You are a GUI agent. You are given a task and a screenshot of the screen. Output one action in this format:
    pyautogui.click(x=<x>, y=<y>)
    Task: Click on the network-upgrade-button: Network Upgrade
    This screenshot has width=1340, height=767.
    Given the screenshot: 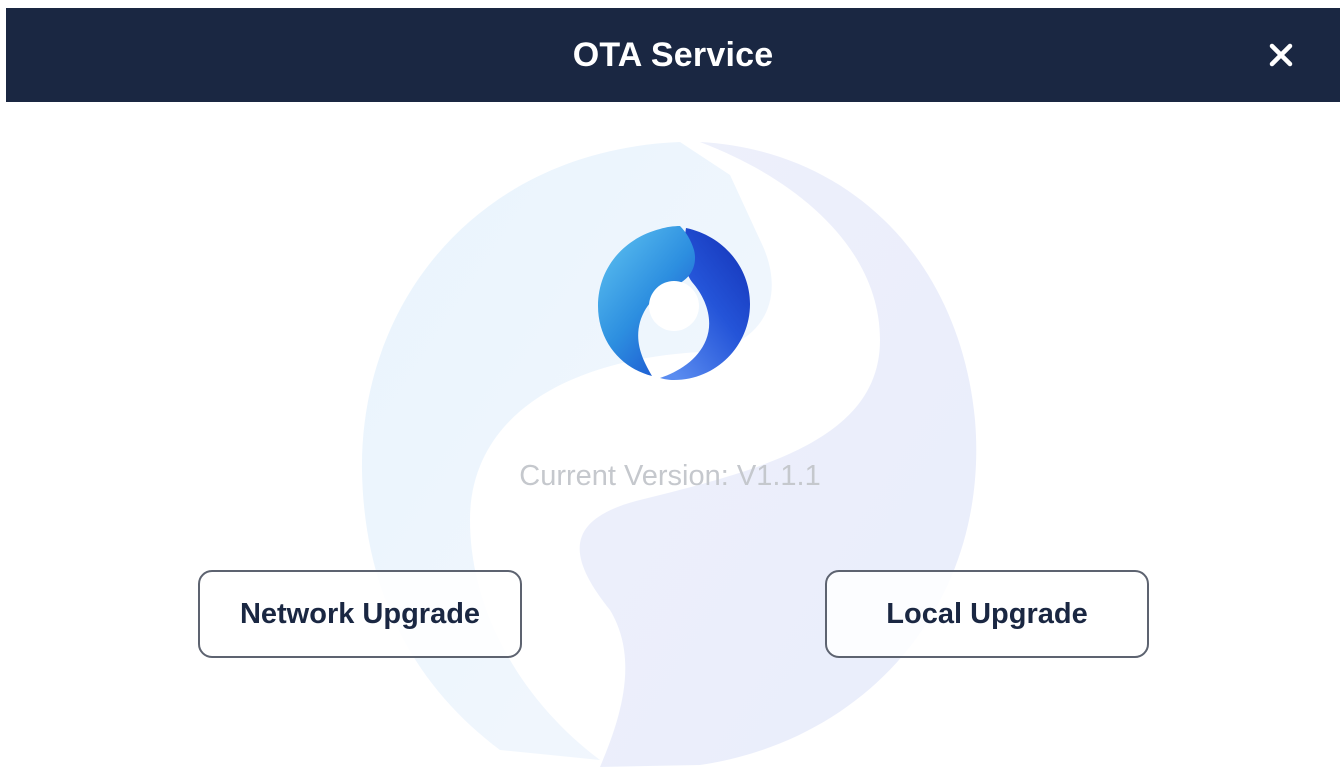 What is the action you would take?
    pyautogui.click(x=360, y=614)
    